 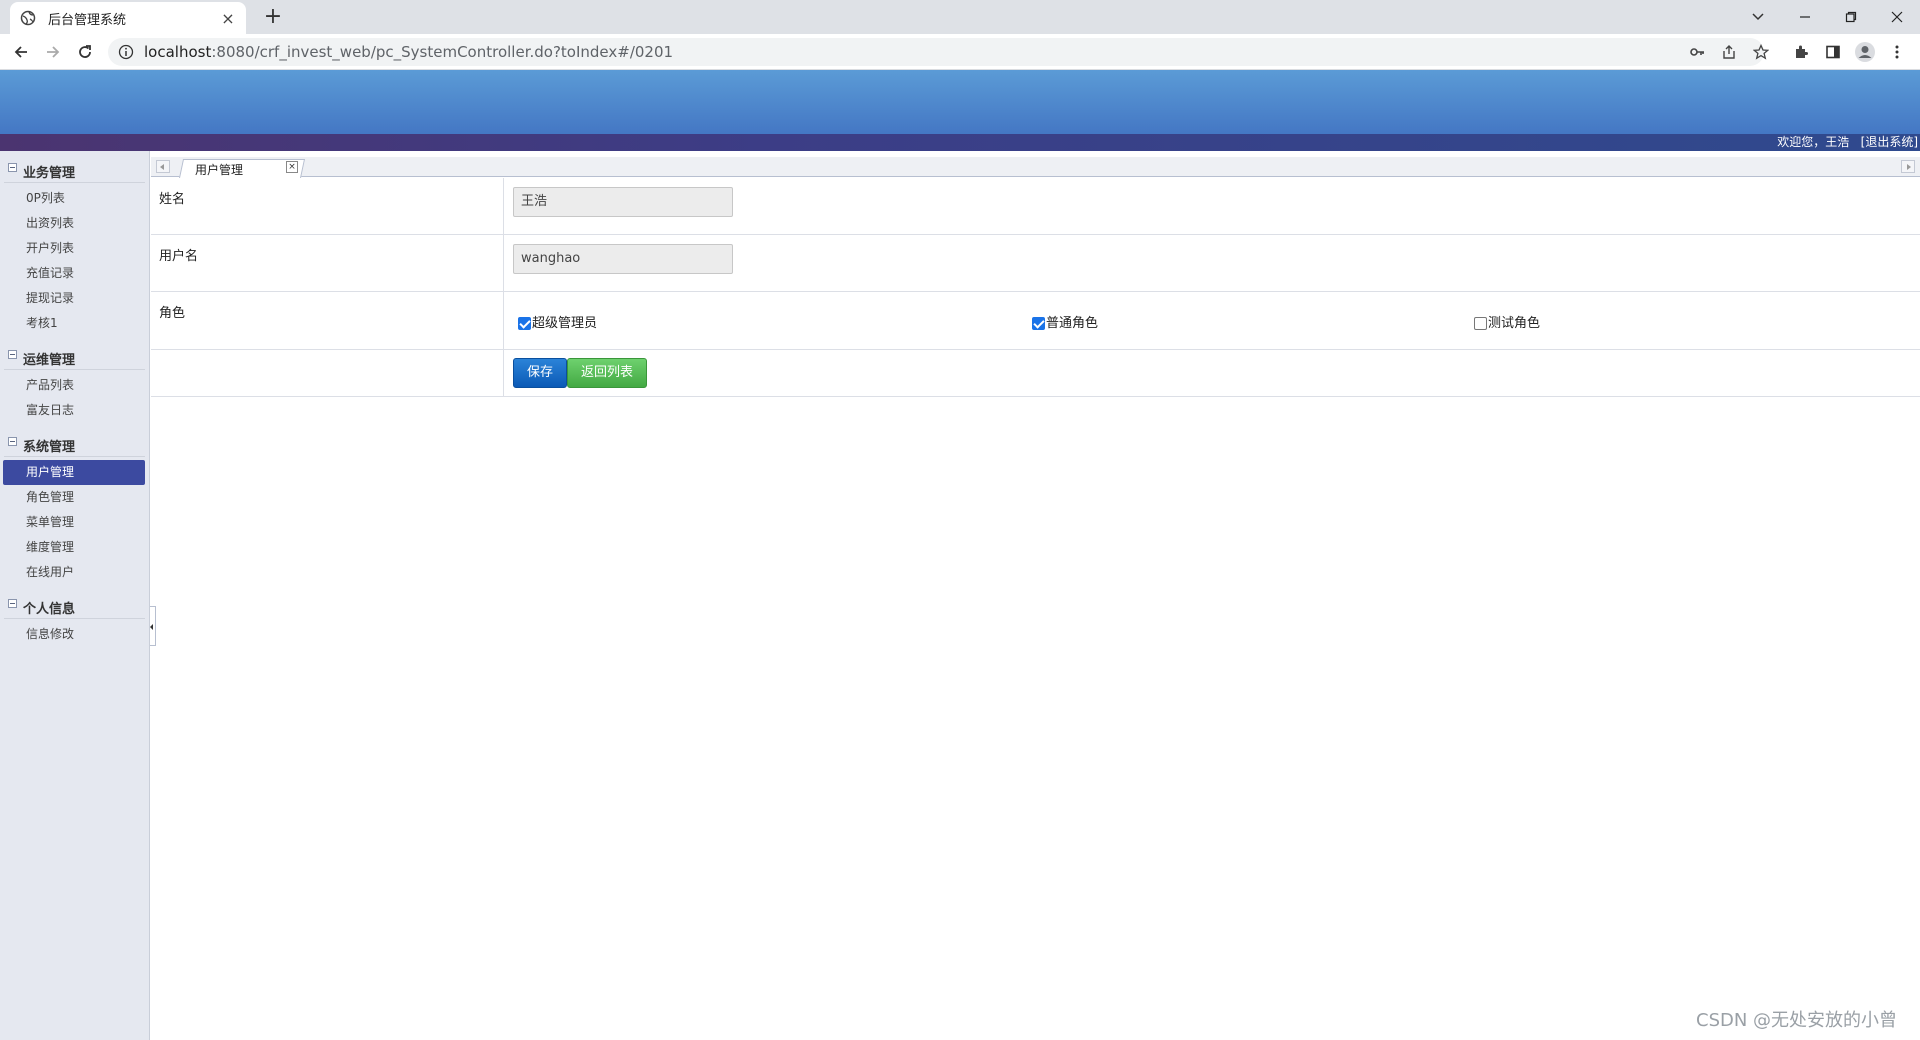 I want to click on checkbox-unchecked-icon, so click(x=1480, y=323).